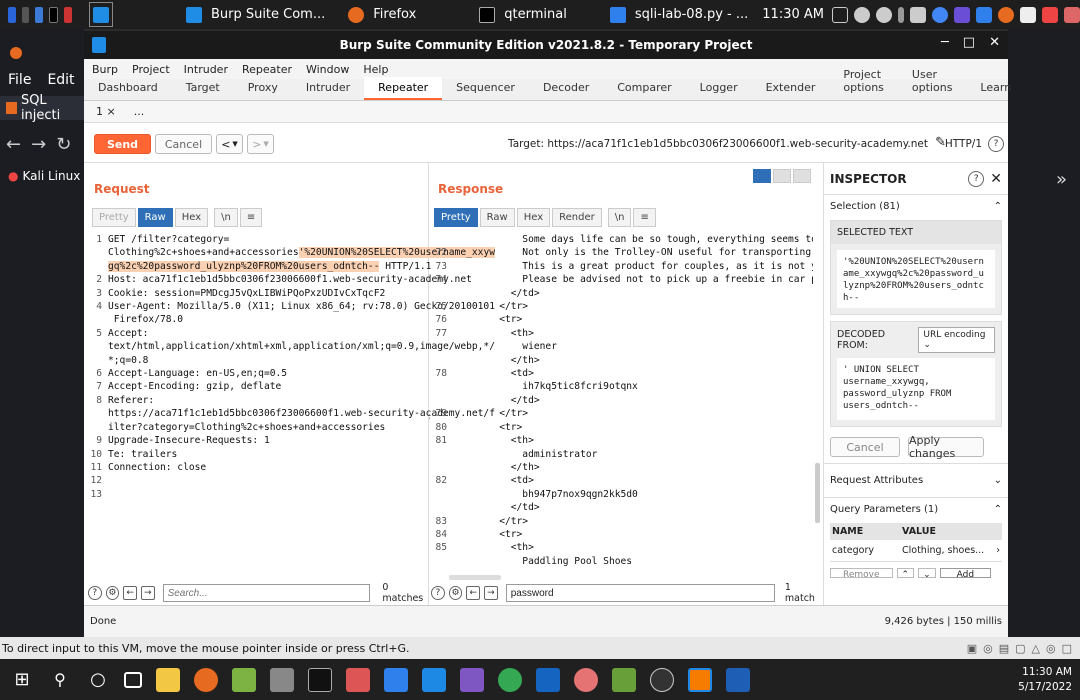 The height and width of the screenshot is (700, 1080). I want to click on reload-icon: ↻, so click(63, 144).